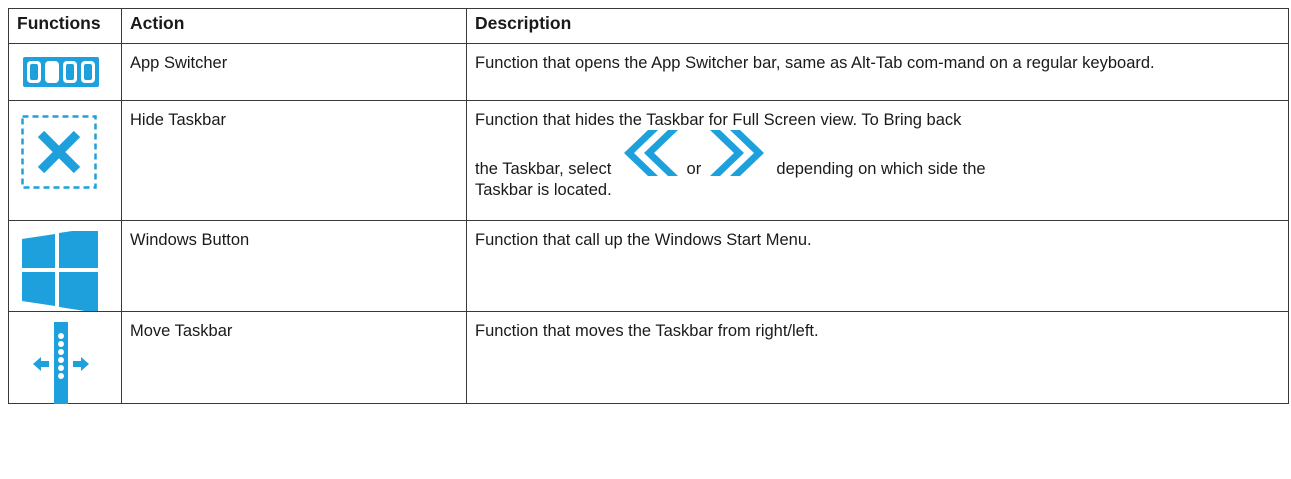 The height and width of the screenshot is (479, 1291). Describe the element at coordinates (543, 190) in the screenshot. I see `description-line: Taskbar is located.` at that location.